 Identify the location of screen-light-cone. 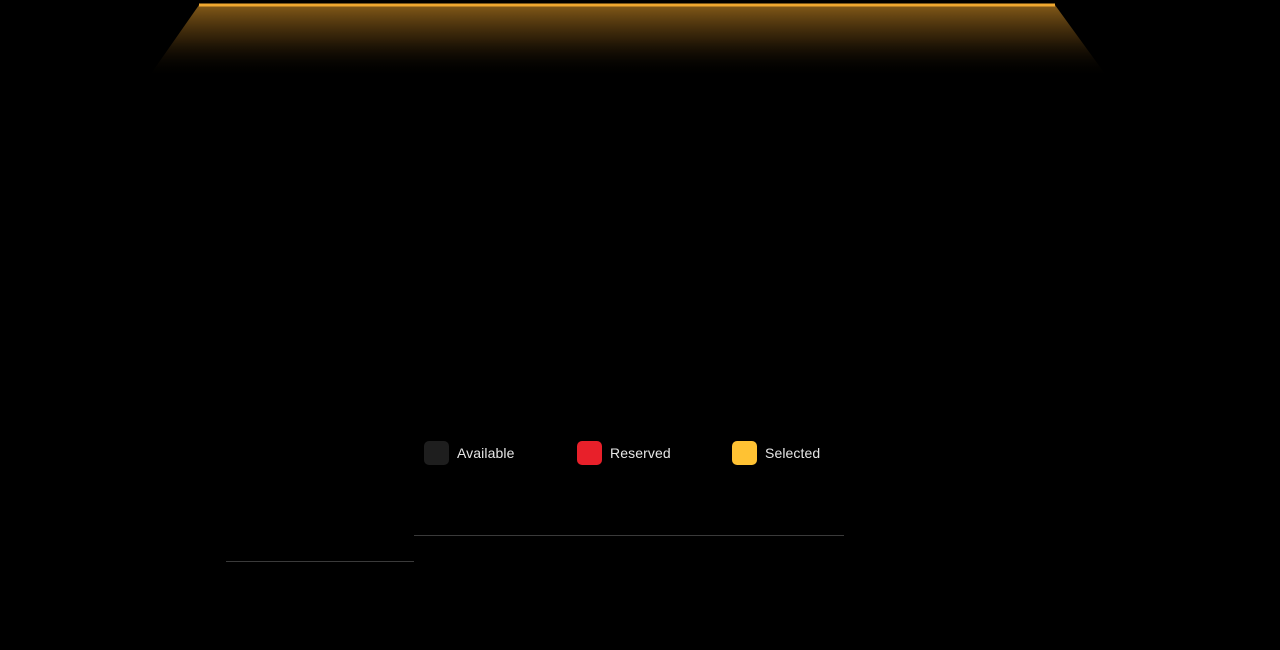
(628, 41).